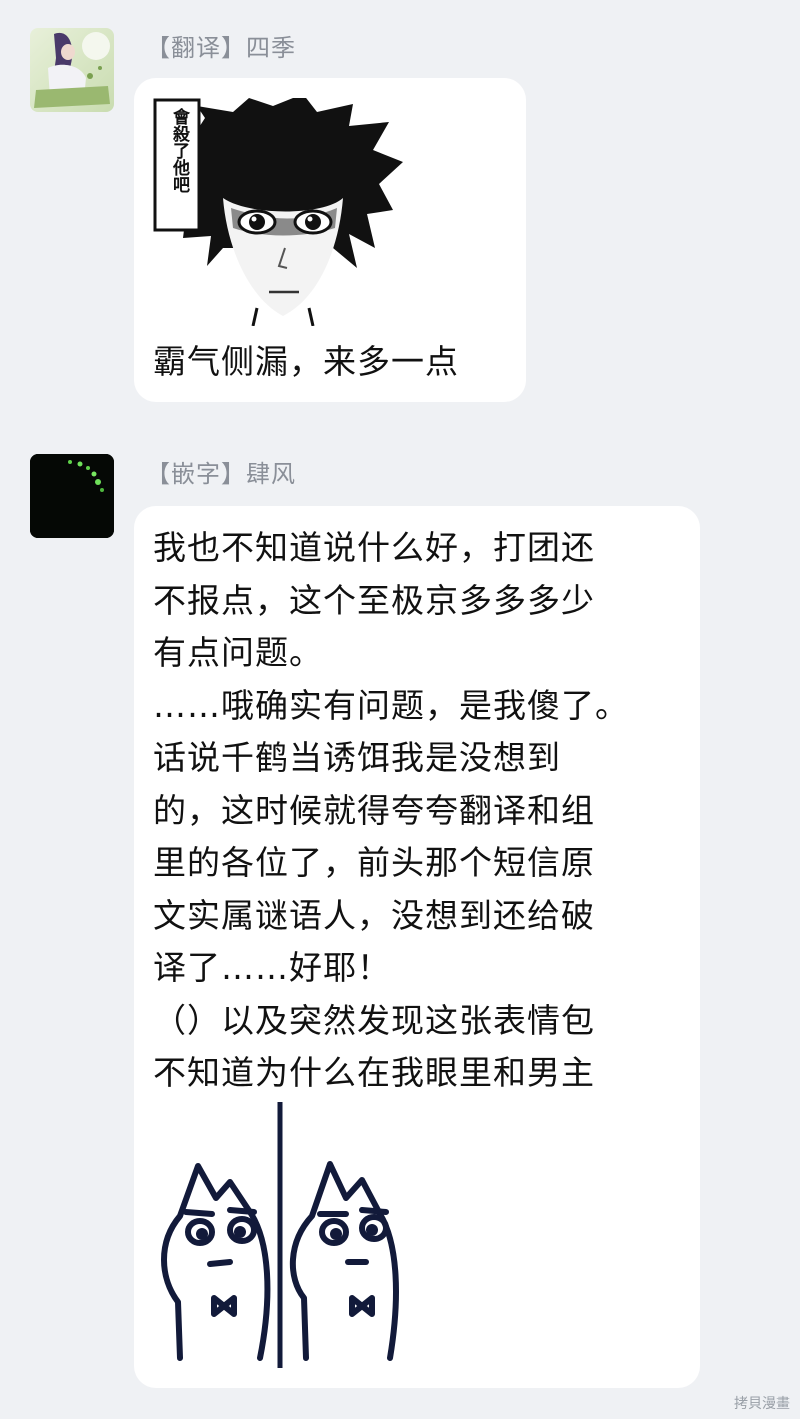 This screenshot has height=1419, width=800. I want to click on text-line: （）以及突然发现这张表情包, so click(374, 1020).